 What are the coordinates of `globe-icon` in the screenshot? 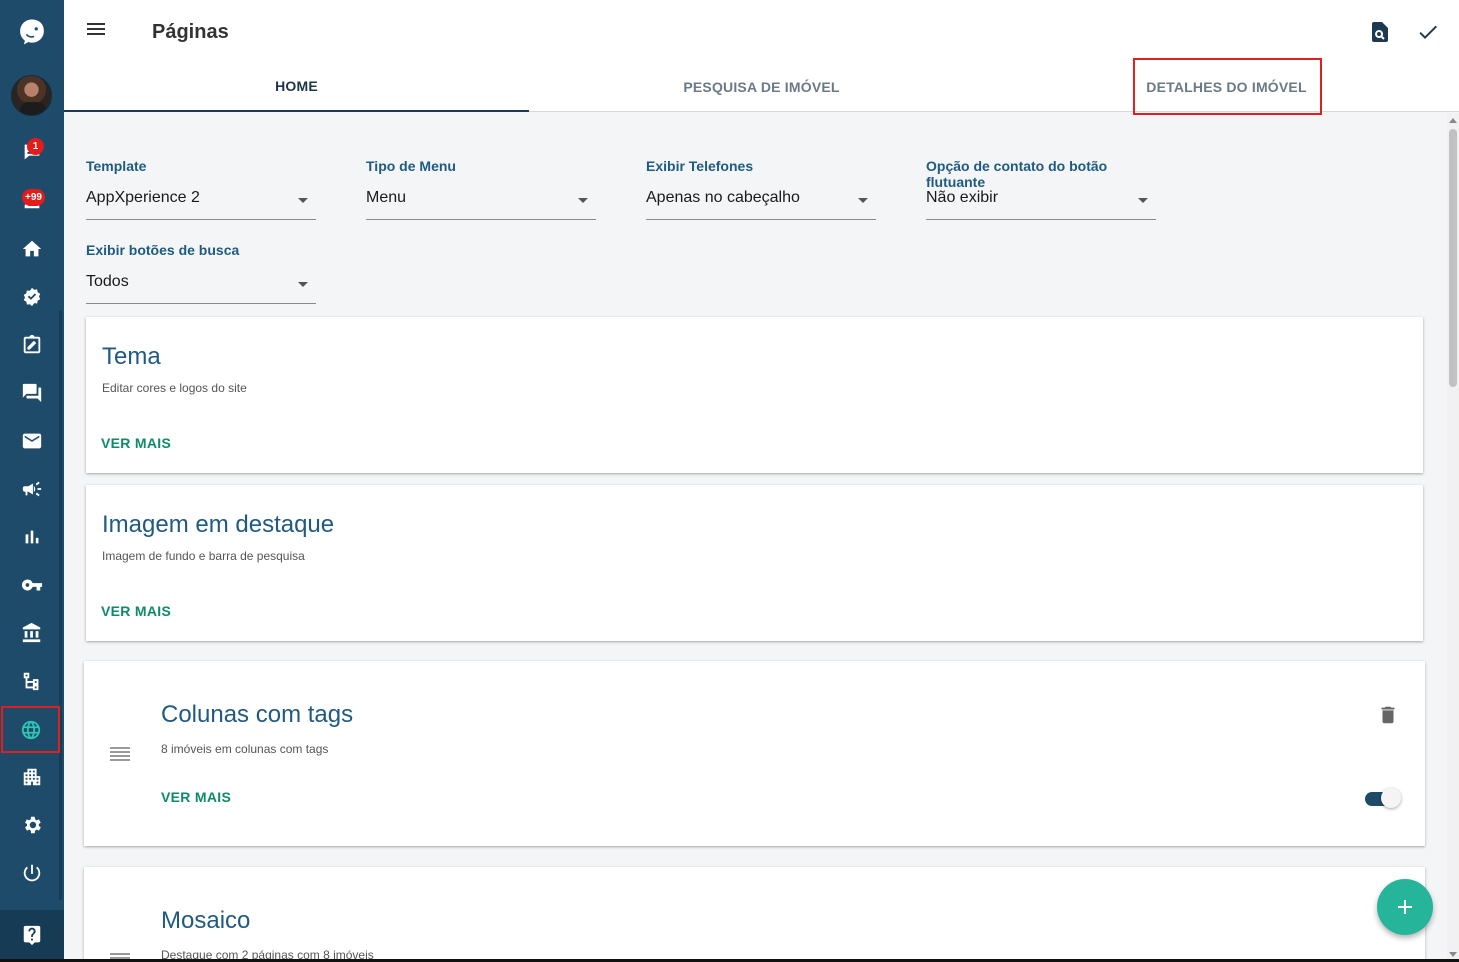 It's located at (30, 729).